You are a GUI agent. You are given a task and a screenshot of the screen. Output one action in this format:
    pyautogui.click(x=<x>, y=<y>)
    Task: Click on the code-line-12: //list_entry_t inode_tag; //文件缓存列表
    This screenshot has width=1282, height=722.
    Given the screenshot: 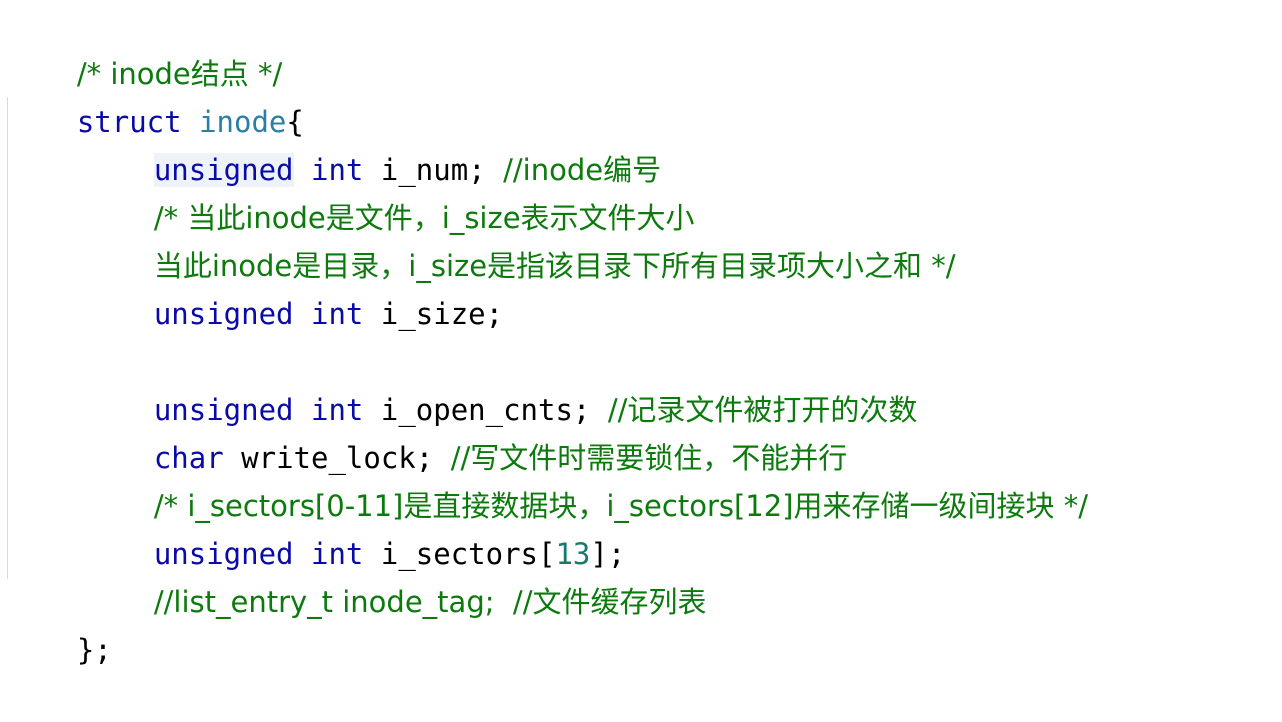 What is the action you would take?
    pyautogui.click(x=357, y=574)
    